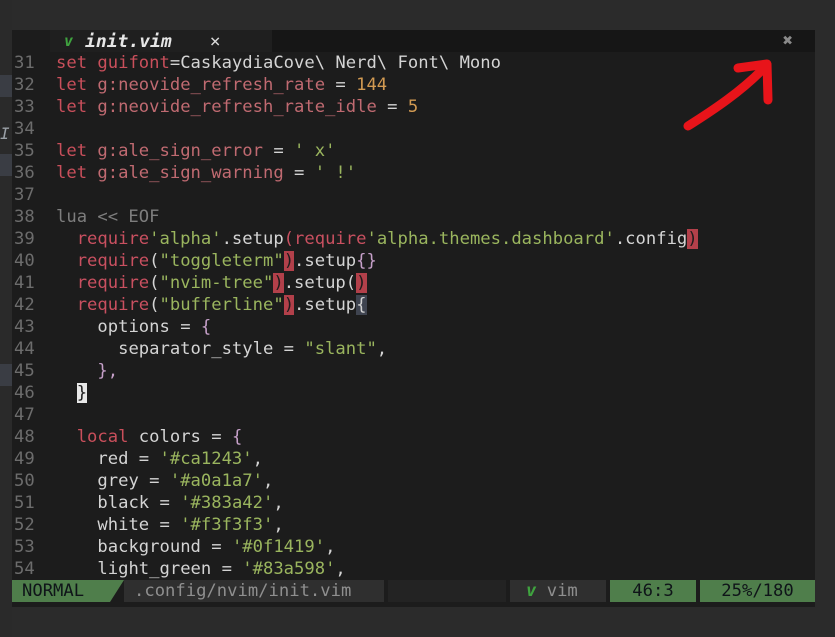 This screenshot has height=637, width=835. I want to click on line-number: 43, so click(24, 327).